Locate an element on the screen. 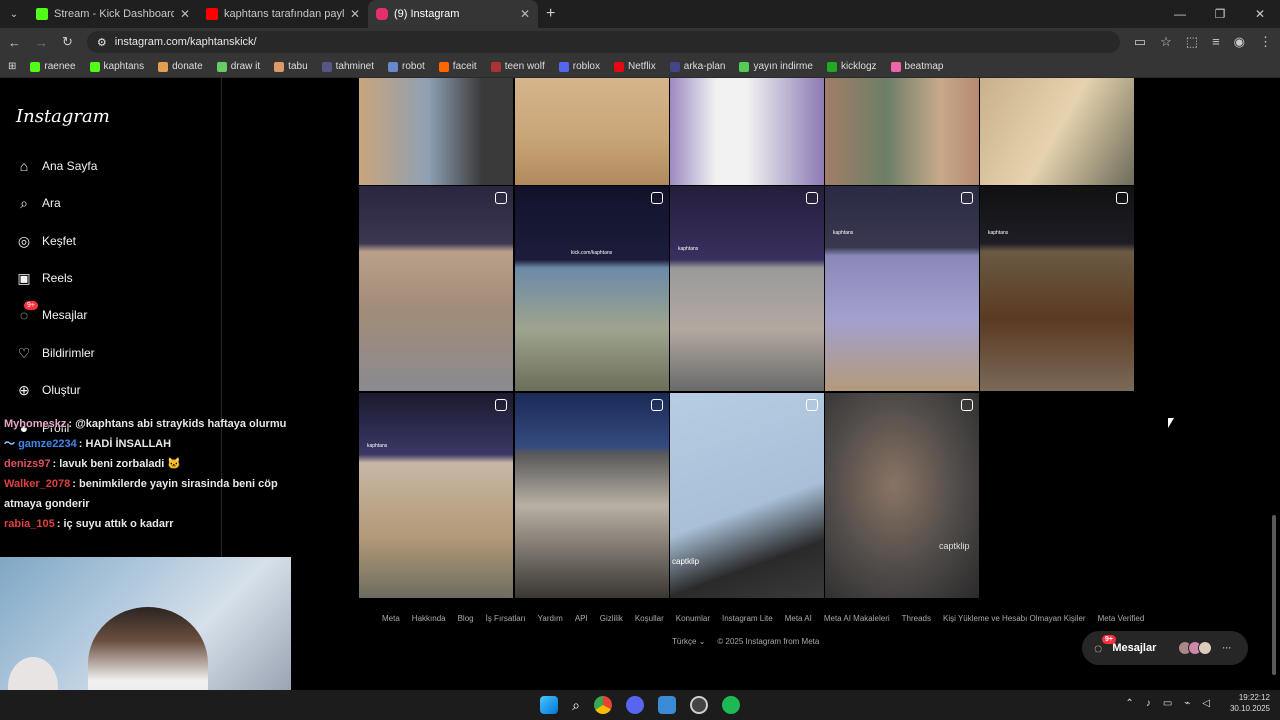 The image size is (1280, 720). bookmark-item: draw it is located at coordinates (238, 66).